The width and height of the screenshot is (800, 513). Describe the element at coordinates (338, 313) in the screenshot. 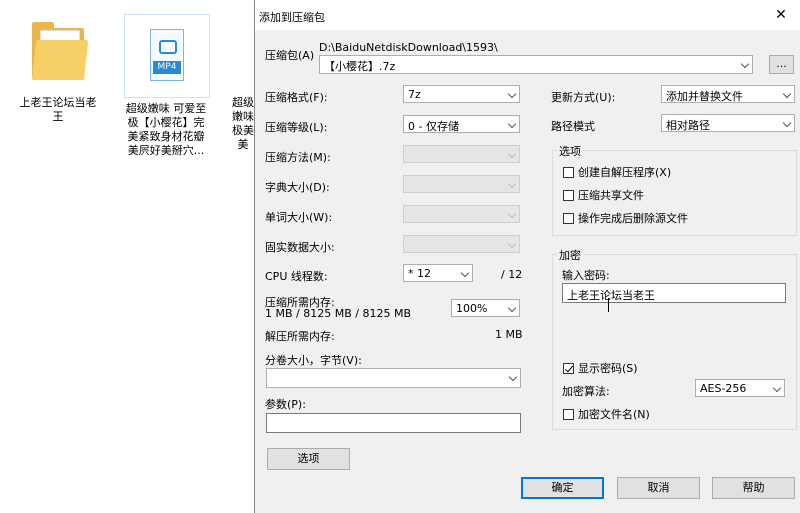

I see `memory-value: 1 MB / 8125 MB / 8125 MB` at that location.